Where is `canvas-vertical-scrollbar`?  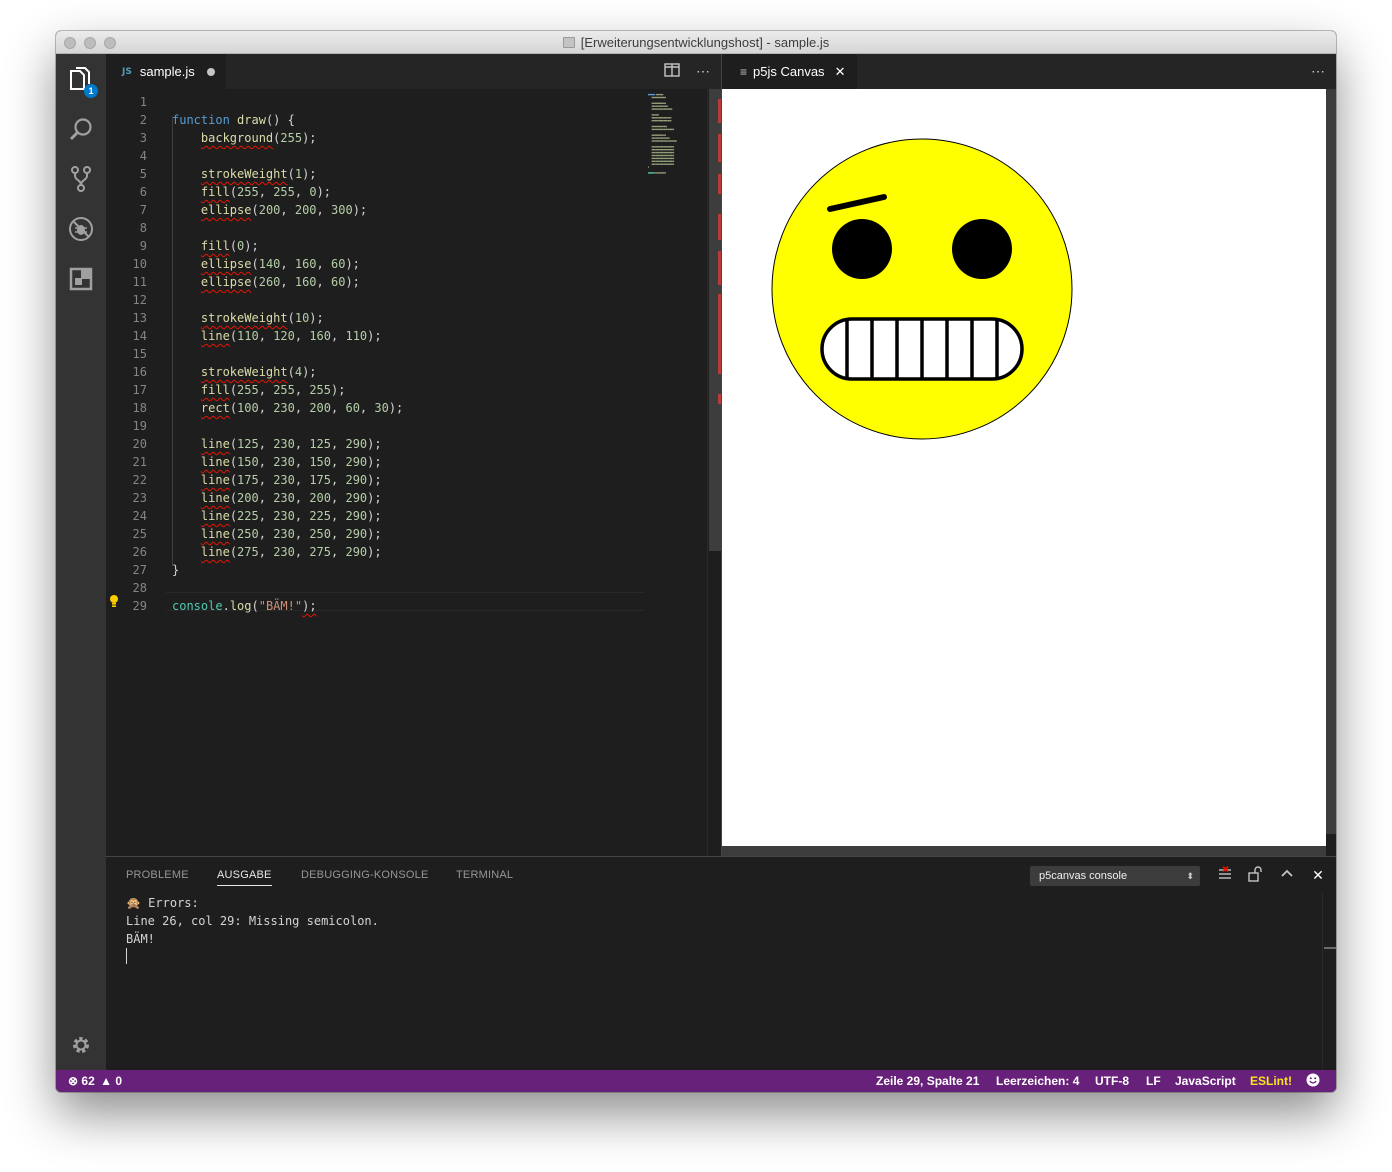
canvas-vertical-scrollbar is located at coordinates (1331, 461).